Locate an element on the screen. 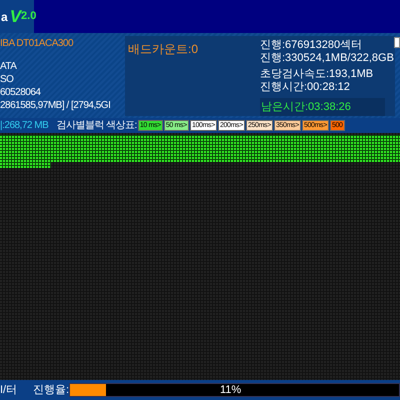 Image resolution: width=400 pixels, height=400 pixels. drive-detail: 2861585,97MB] / [2794,5GI is located at coordinates (56, 105).